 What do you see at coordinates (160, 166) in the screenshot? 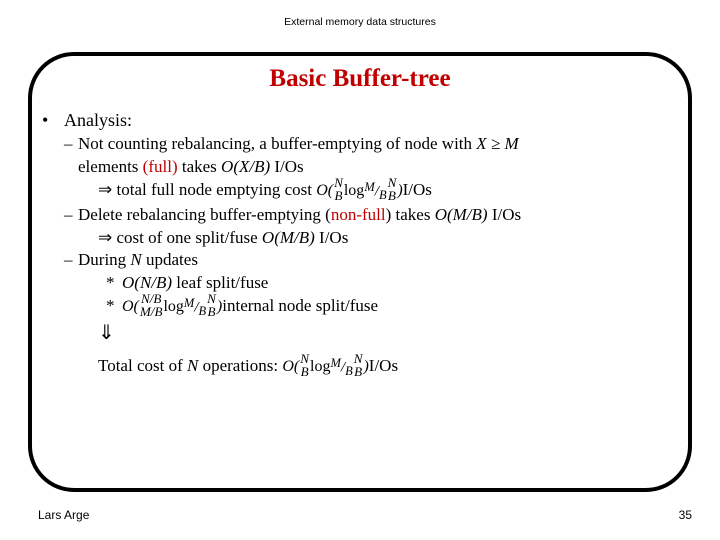
I see `sub1-full-label: (full)` at bounding box center [160, 166].